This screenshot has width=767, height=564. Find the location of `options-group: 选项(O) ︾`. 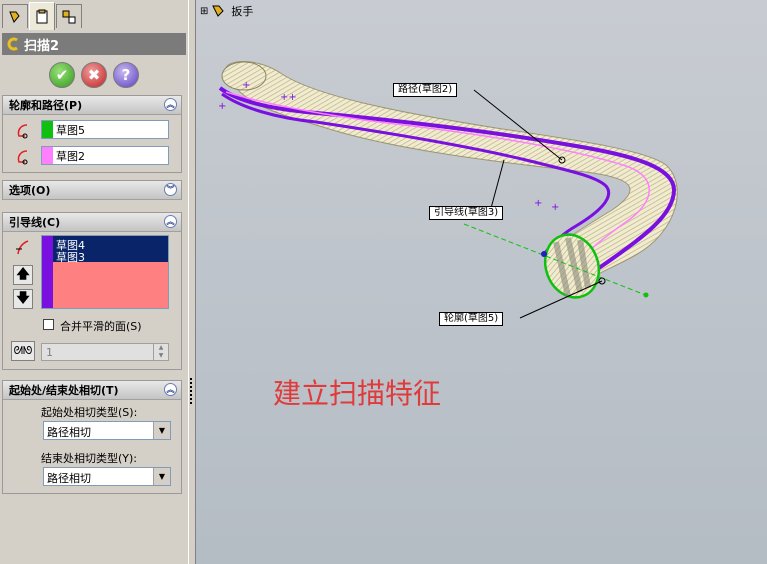

options-group: 选项(O) ︾ is located at coordinates (92, 190).